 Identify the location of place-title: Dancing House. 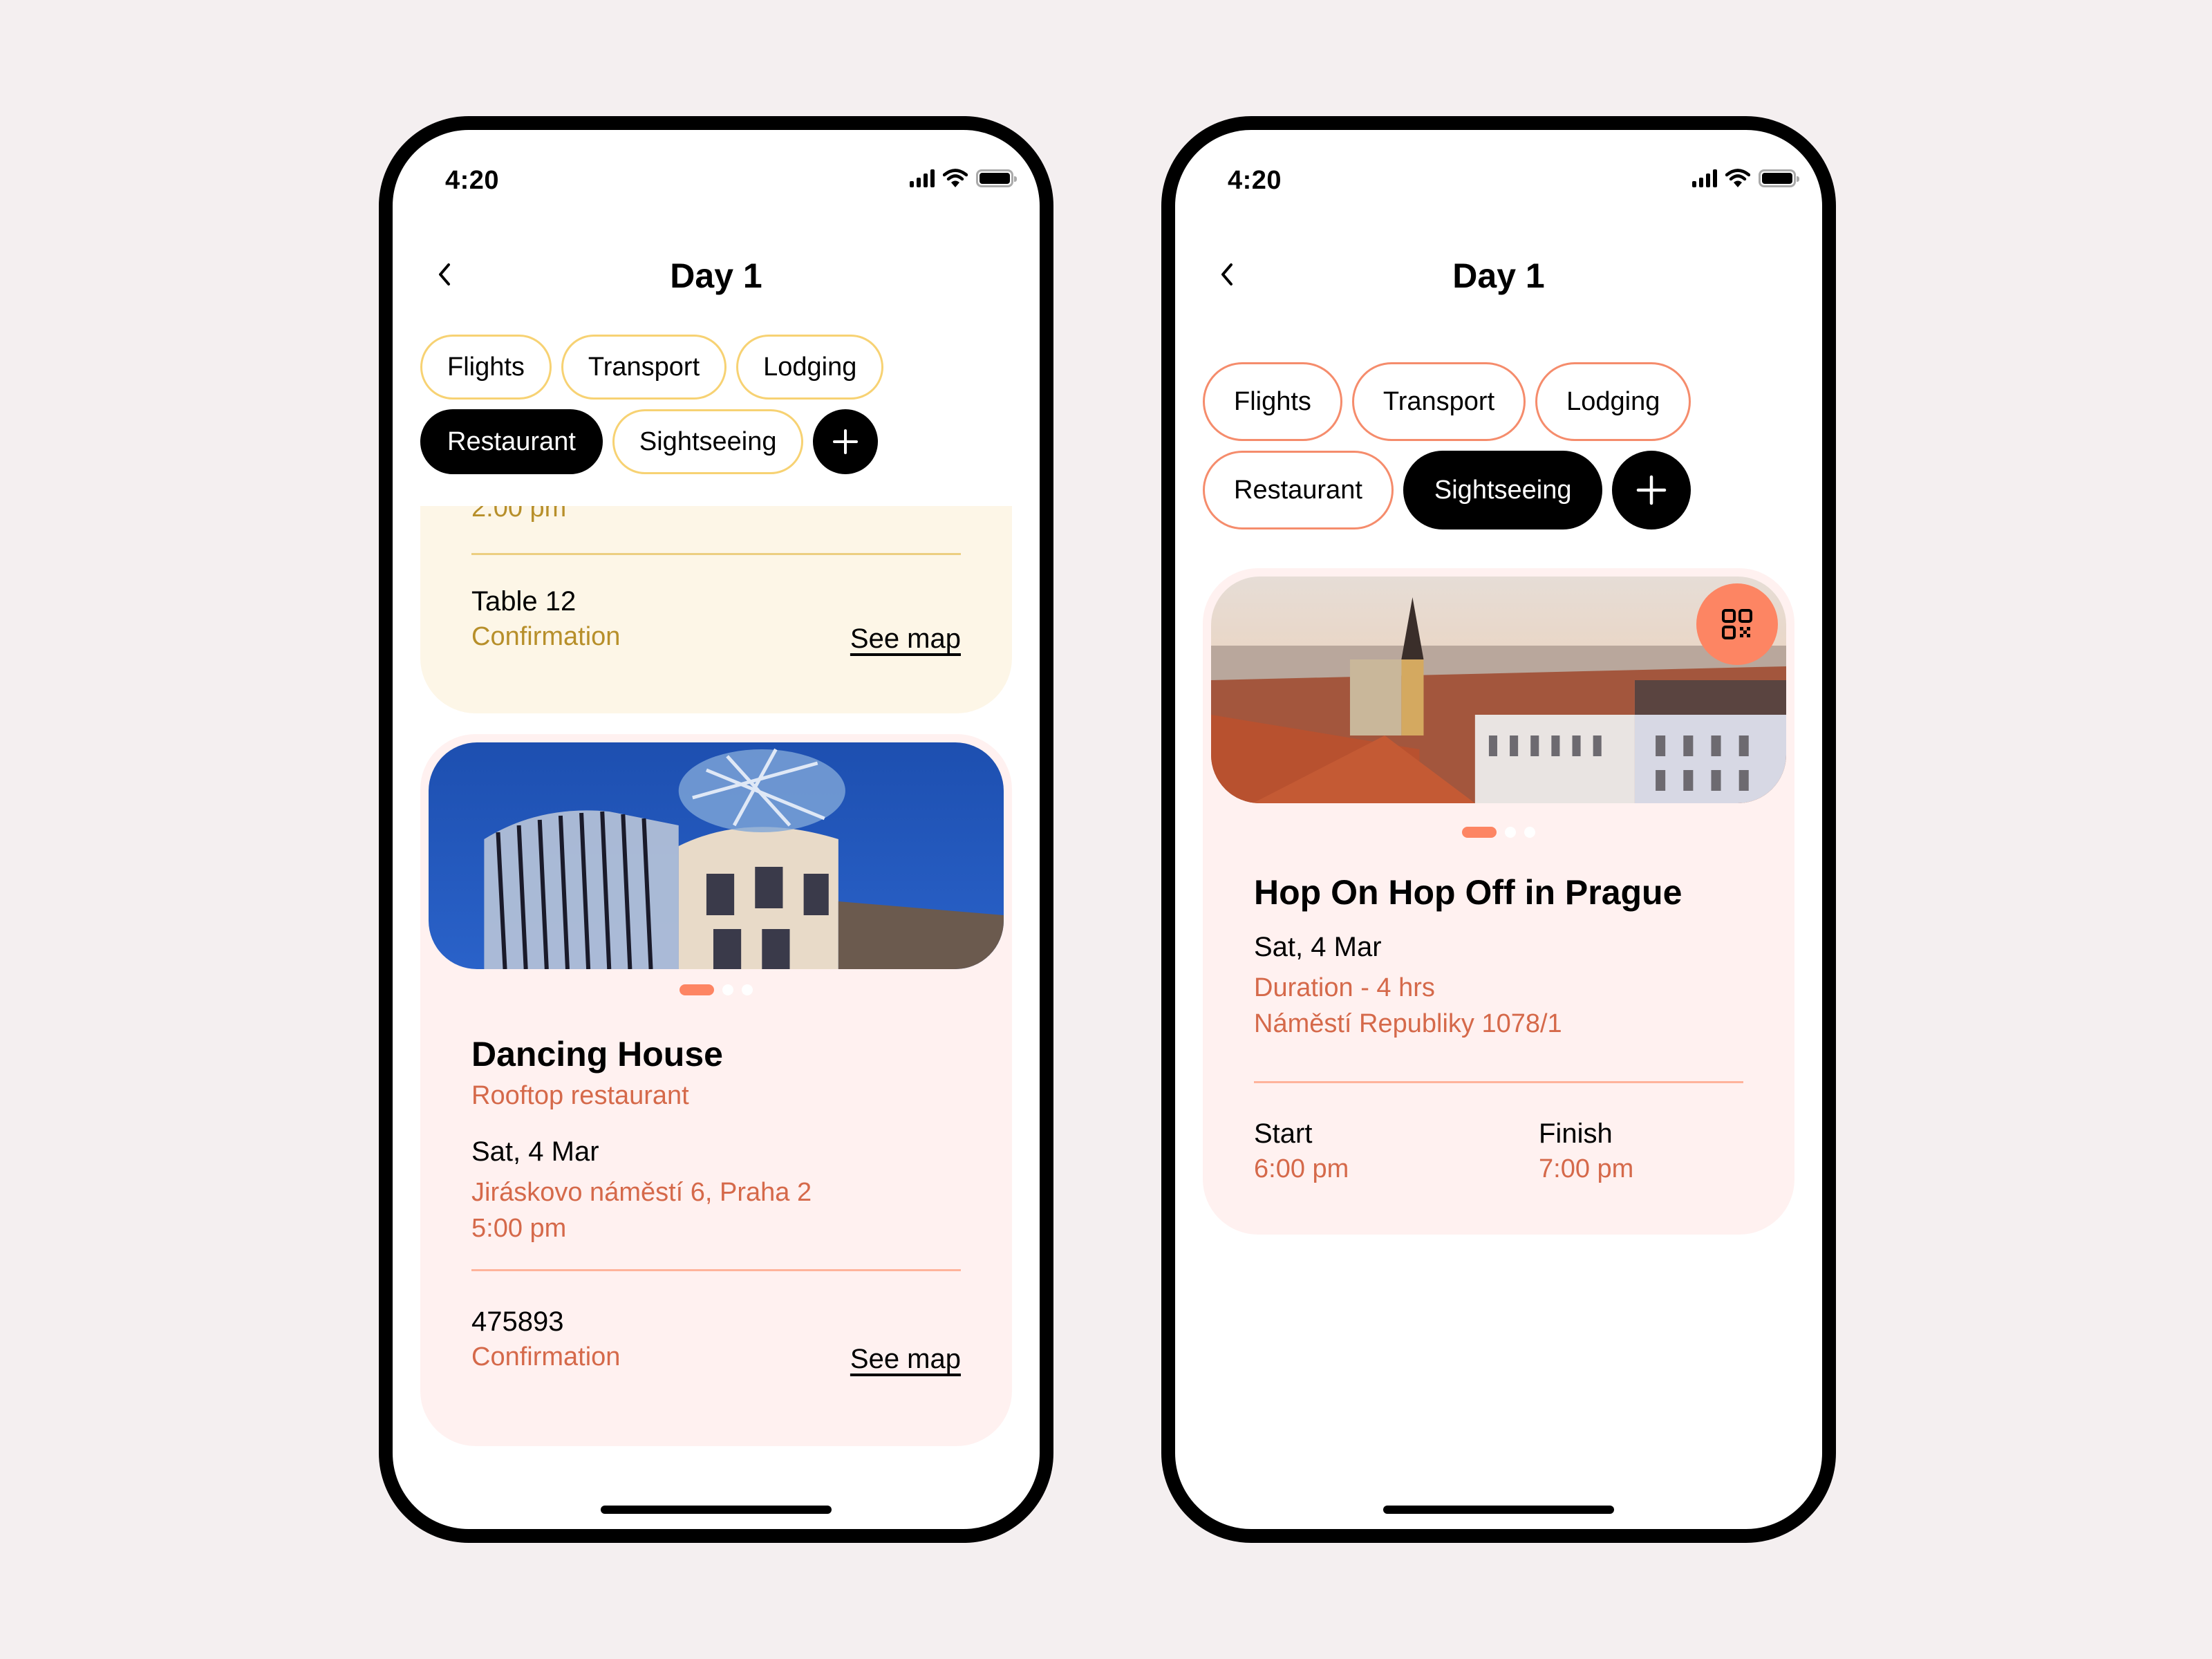
(597, 1054).